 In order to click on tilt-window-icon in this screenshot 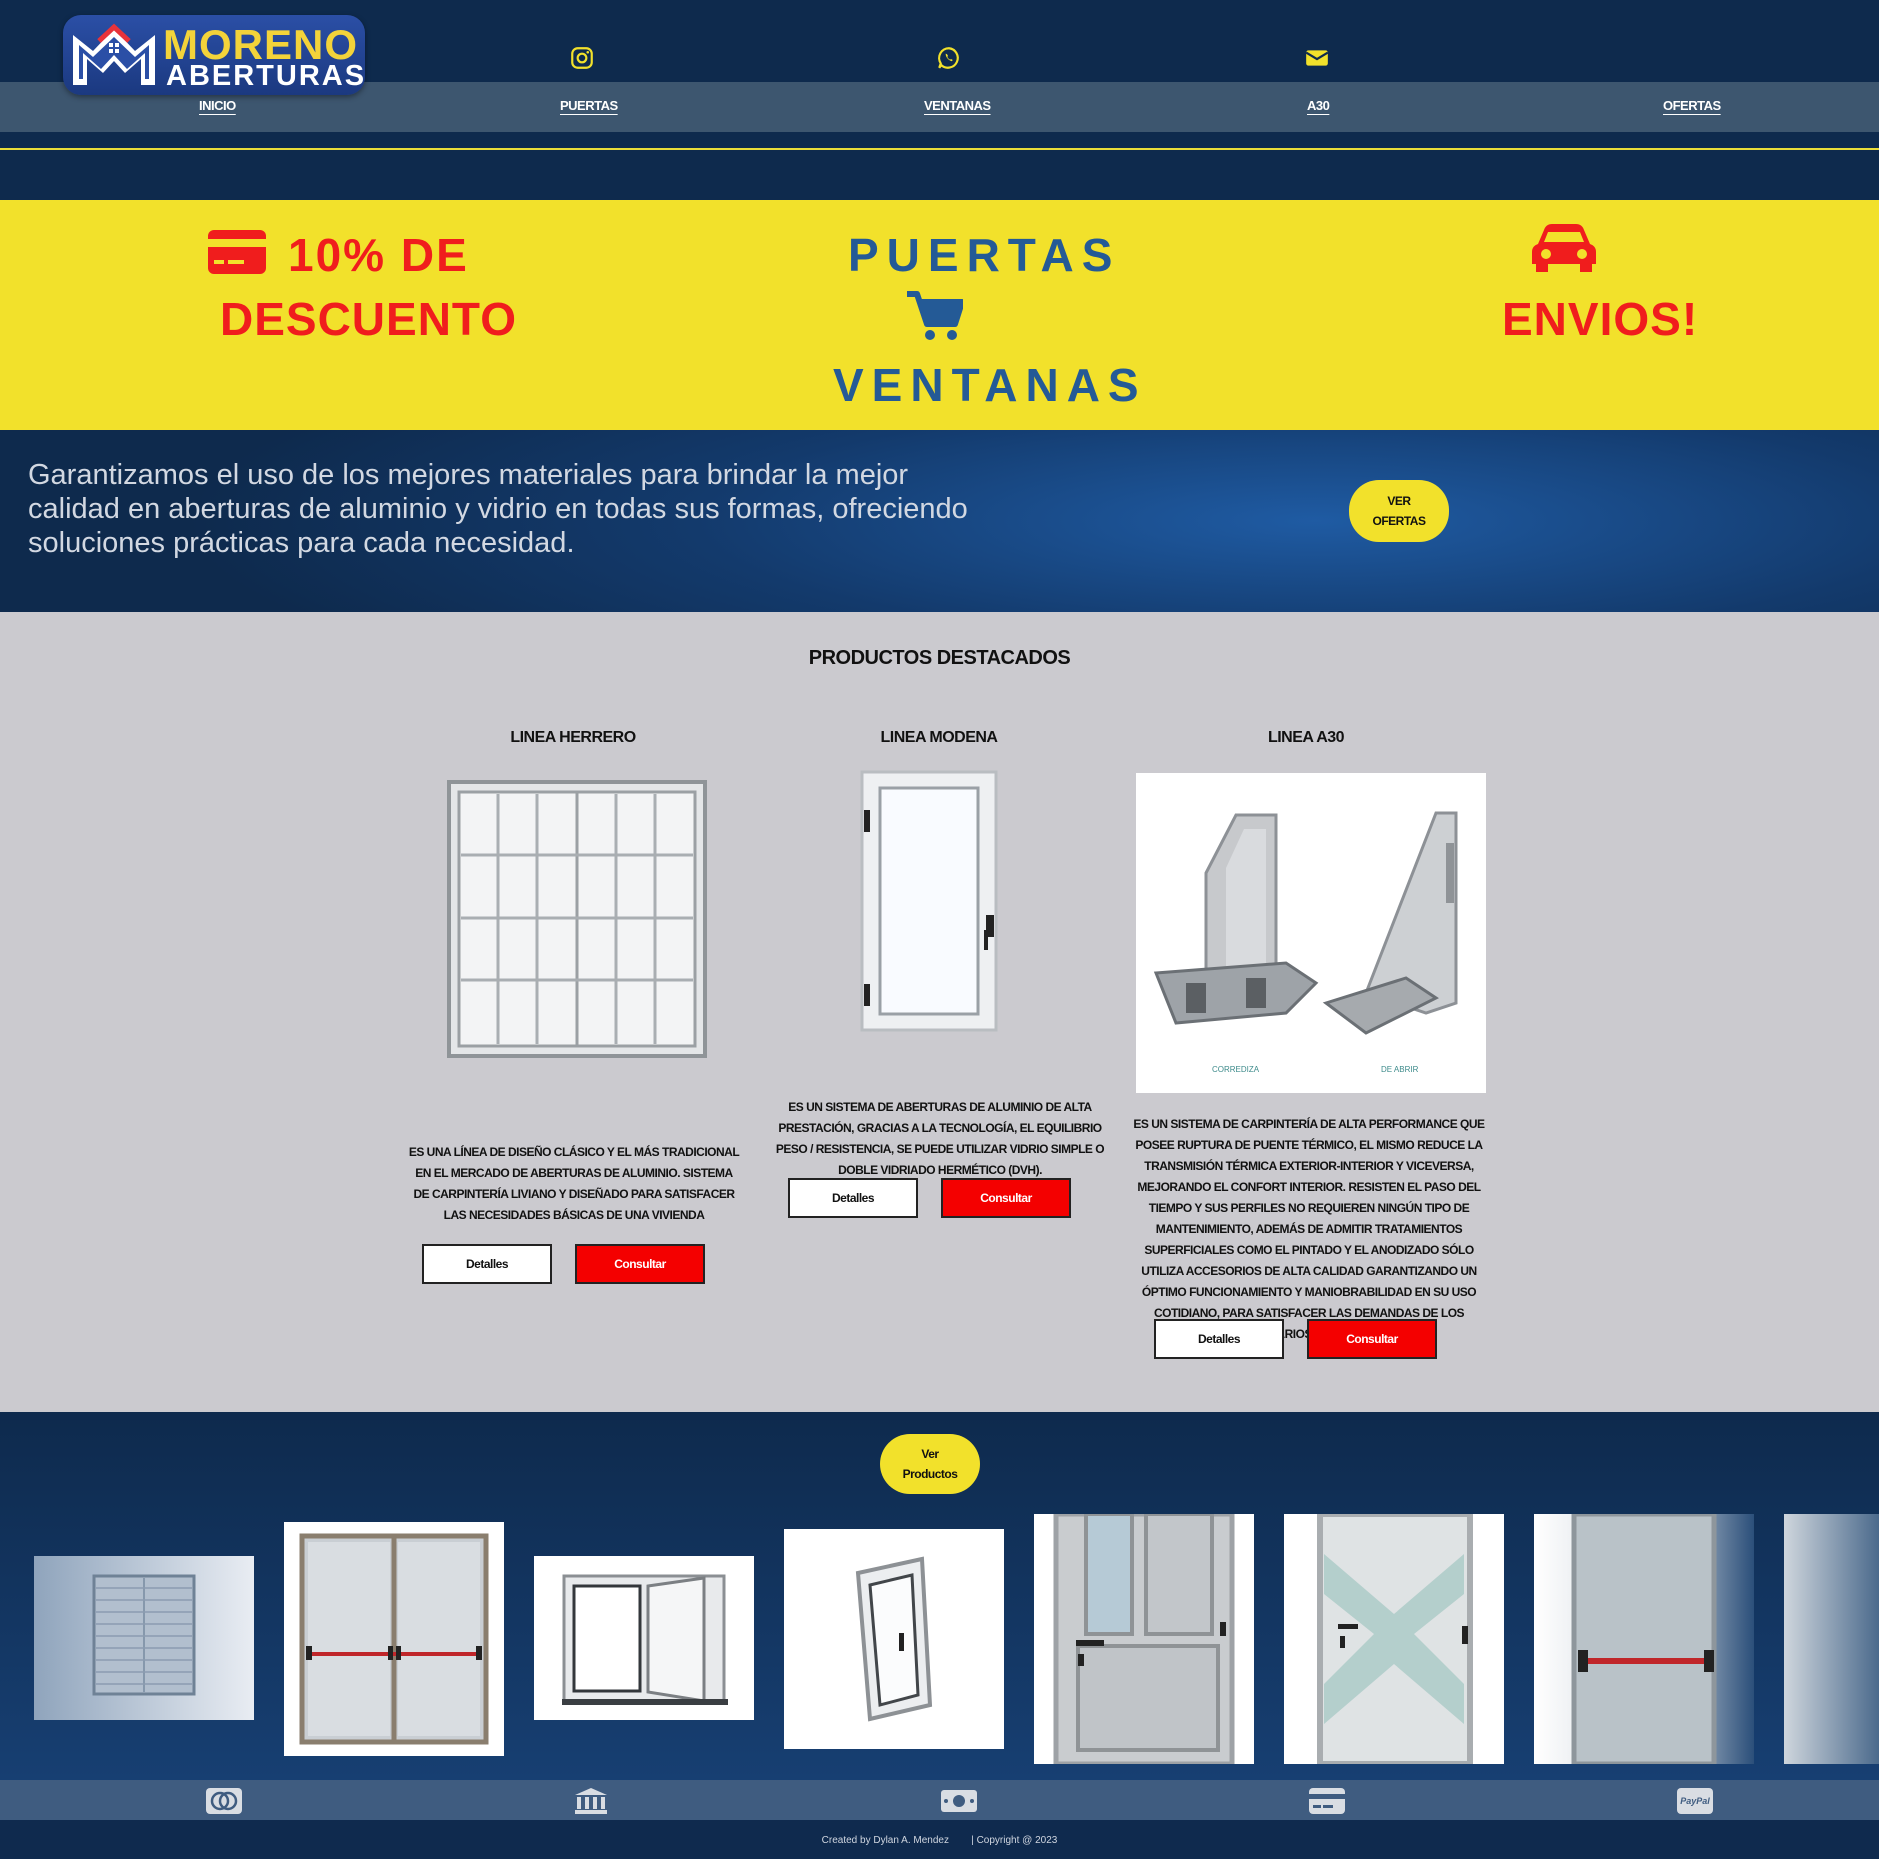, I will do `click(894, 1639)`.